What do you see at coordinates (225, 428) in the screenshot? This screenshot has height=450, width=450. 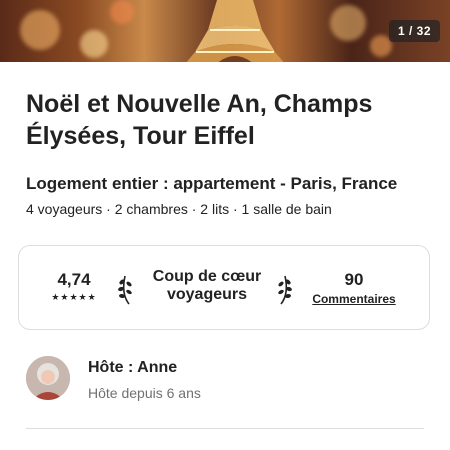 I see `section-divider` at bounding box center [225, 428].